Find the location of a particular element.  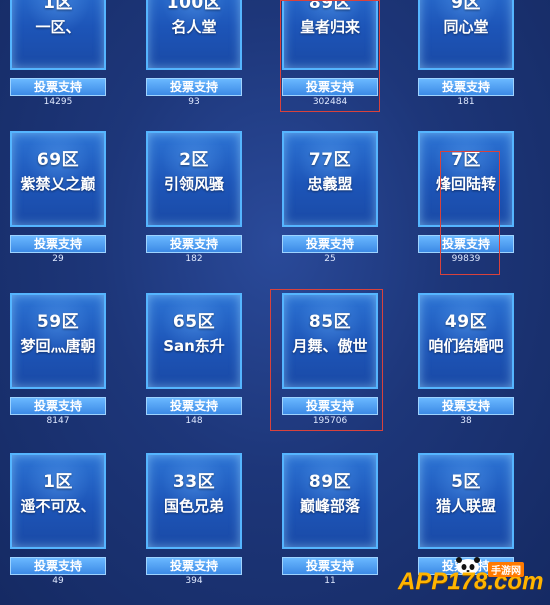

zone-label: 33区 is located at coordinates (194, 482).